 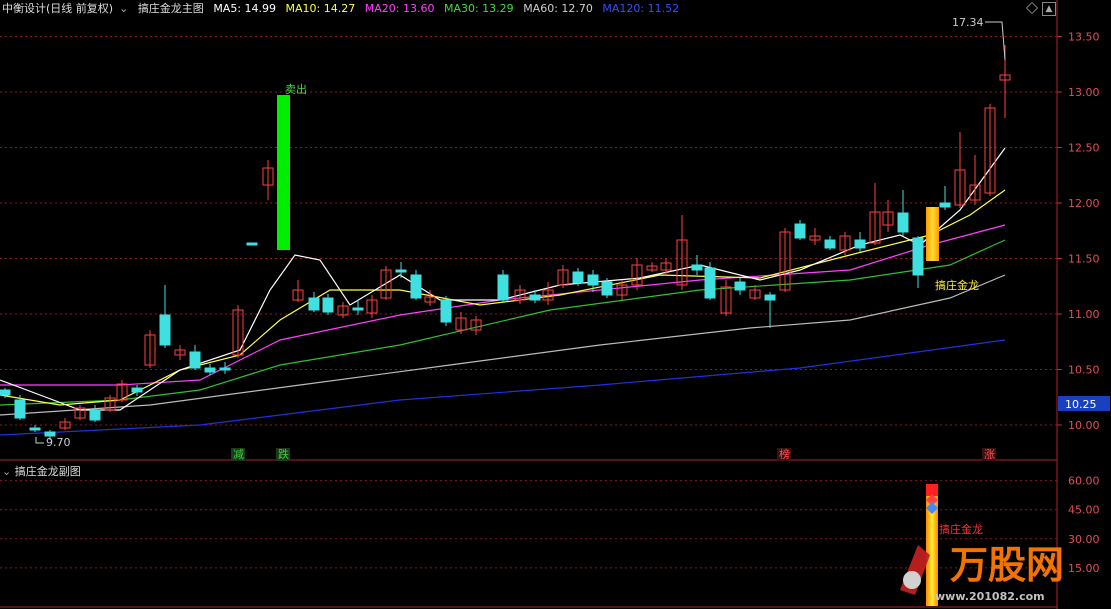 I want to click on dragon-signal-bar, so click(x=932, y=234).